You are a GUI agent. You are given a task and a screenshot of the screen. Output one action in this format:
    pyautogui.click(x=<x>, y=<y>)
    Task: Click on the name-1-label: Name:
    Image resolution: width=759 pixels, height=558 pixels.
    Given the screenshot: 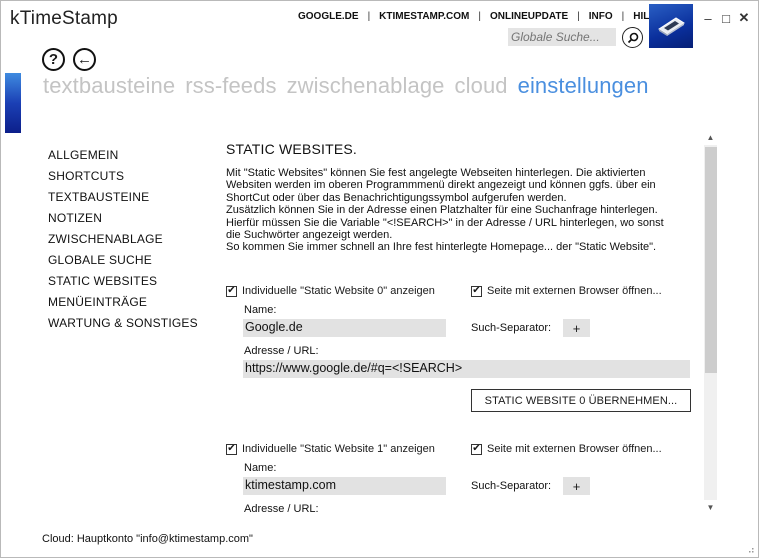 What is the action you would take?
    pyautogui.click(x=260, y=468)
    